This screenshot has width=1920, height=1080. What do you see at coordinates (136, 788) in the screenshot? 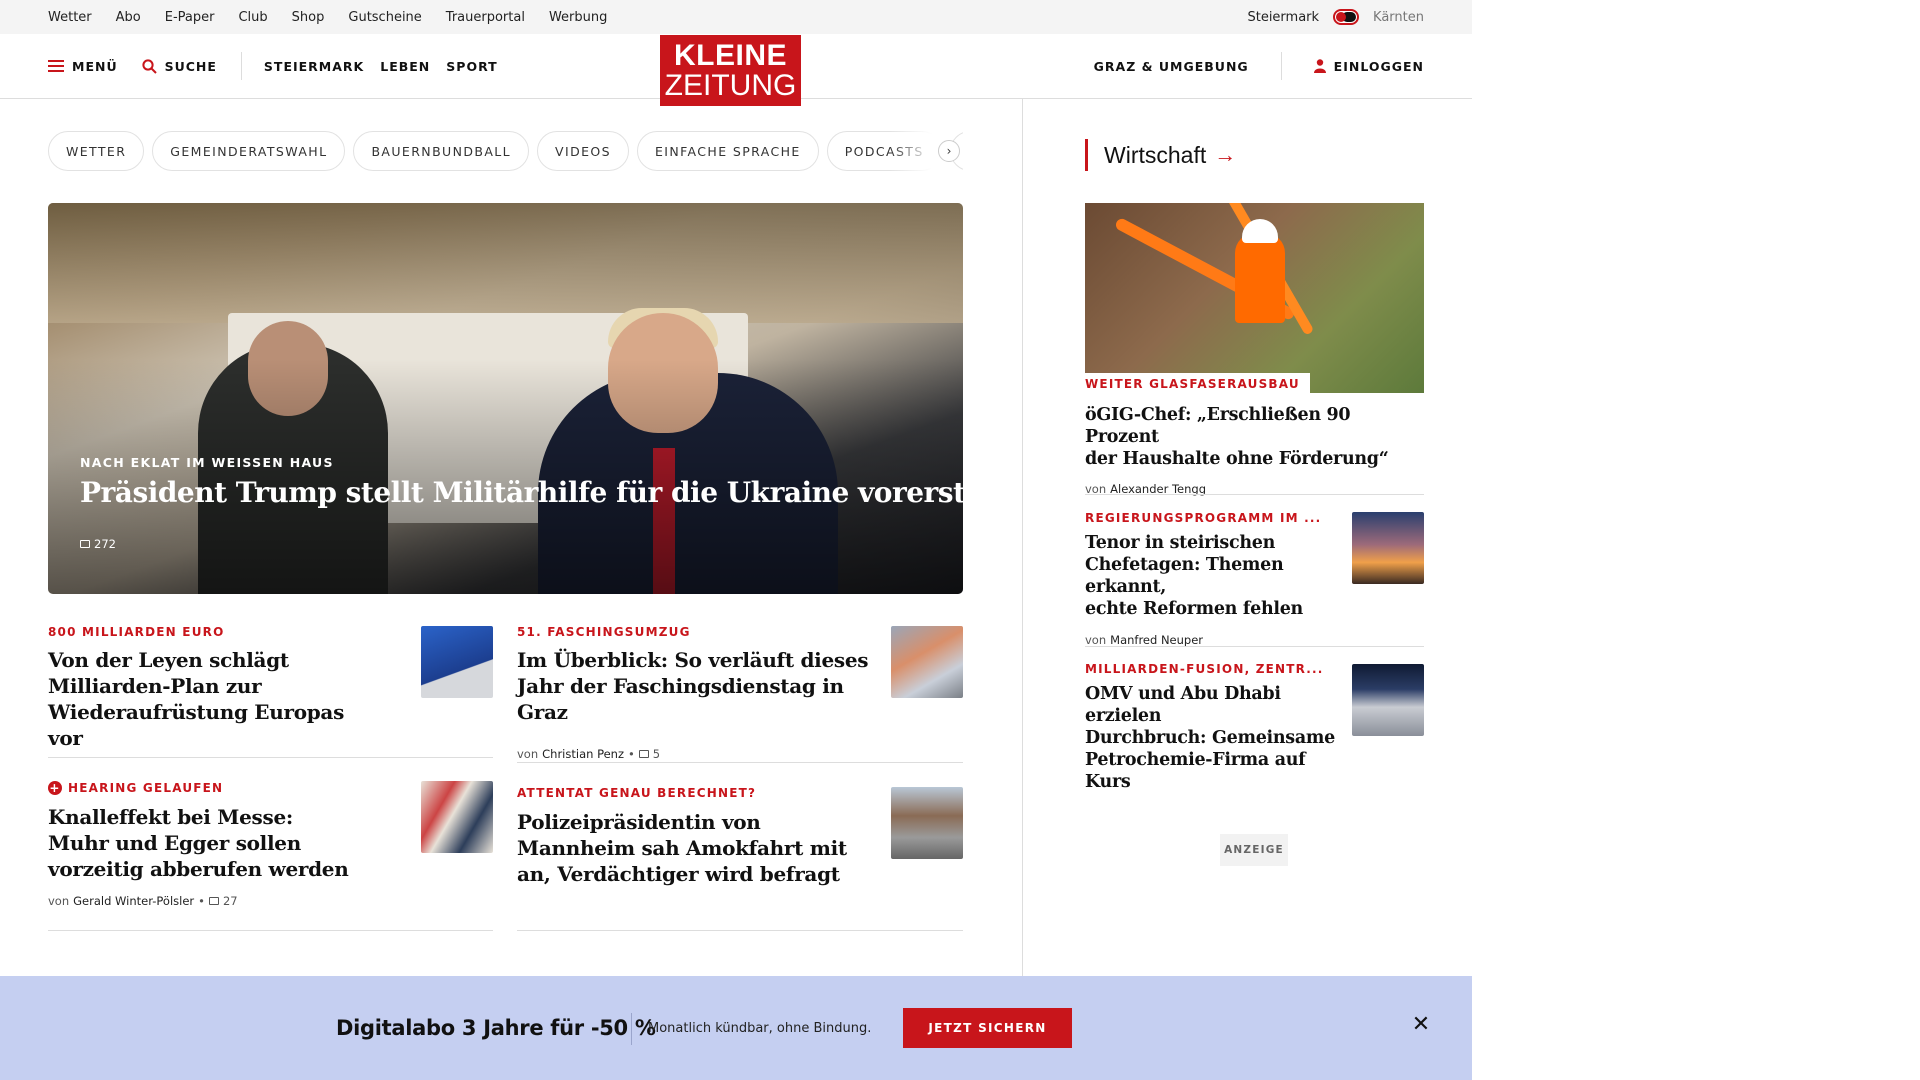
I see `article-kicker: + HEARING GELAUFEN` at bounding box center [136, 788].